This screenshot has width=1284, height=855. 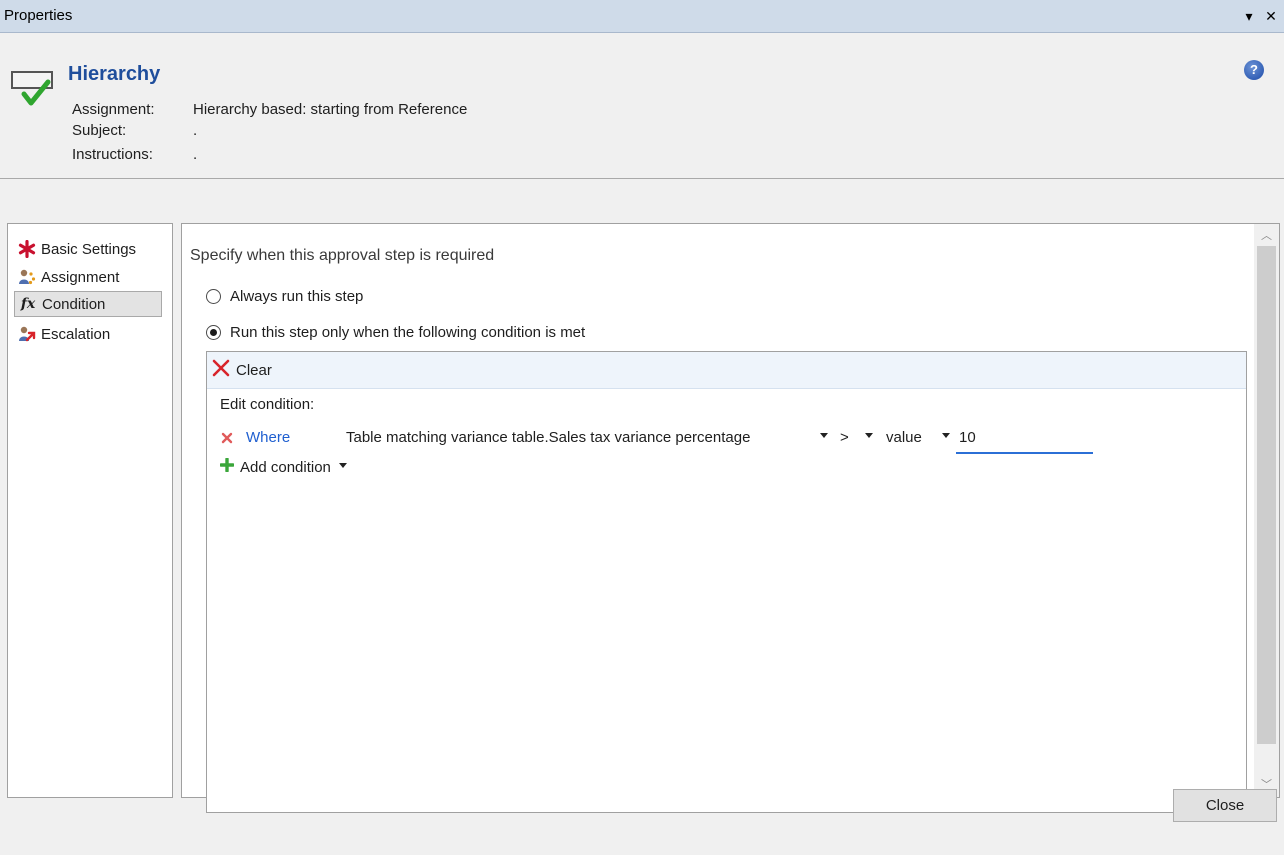 What do you see at coordinates (268, 437) in the screenshot?
I see `where-link: Where` at bounding box center [268, 437].